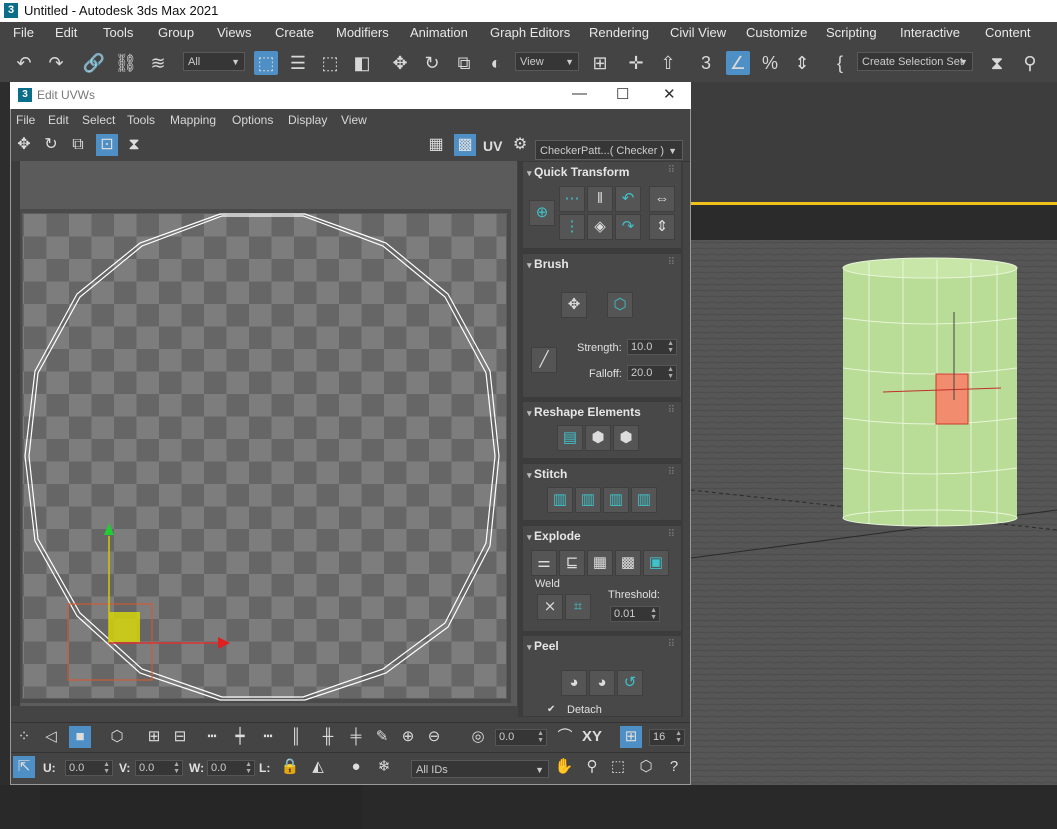 This screenshot has height=829, width=1057. What do you see at coordinates (631, 737) in the screenshot?
I see `grid-snap-icon: ⊞` at bounding box center [631, 737].